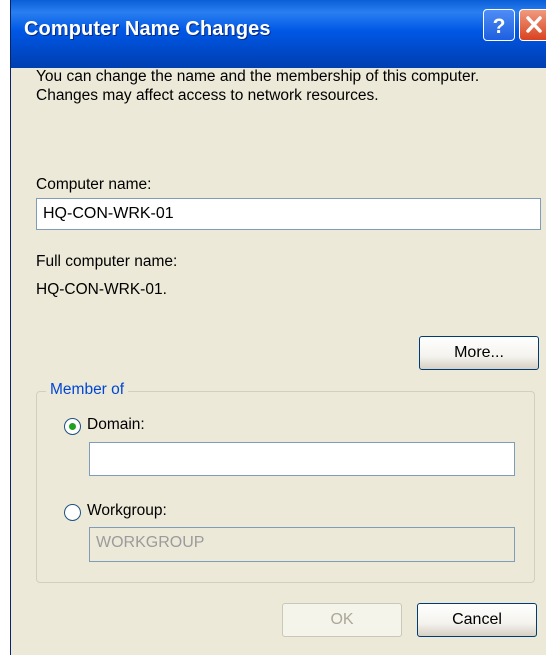  What do you see at coordinates (302, 459) in the screenshot?
I see `domain-input` at bounding box center [302, 459].